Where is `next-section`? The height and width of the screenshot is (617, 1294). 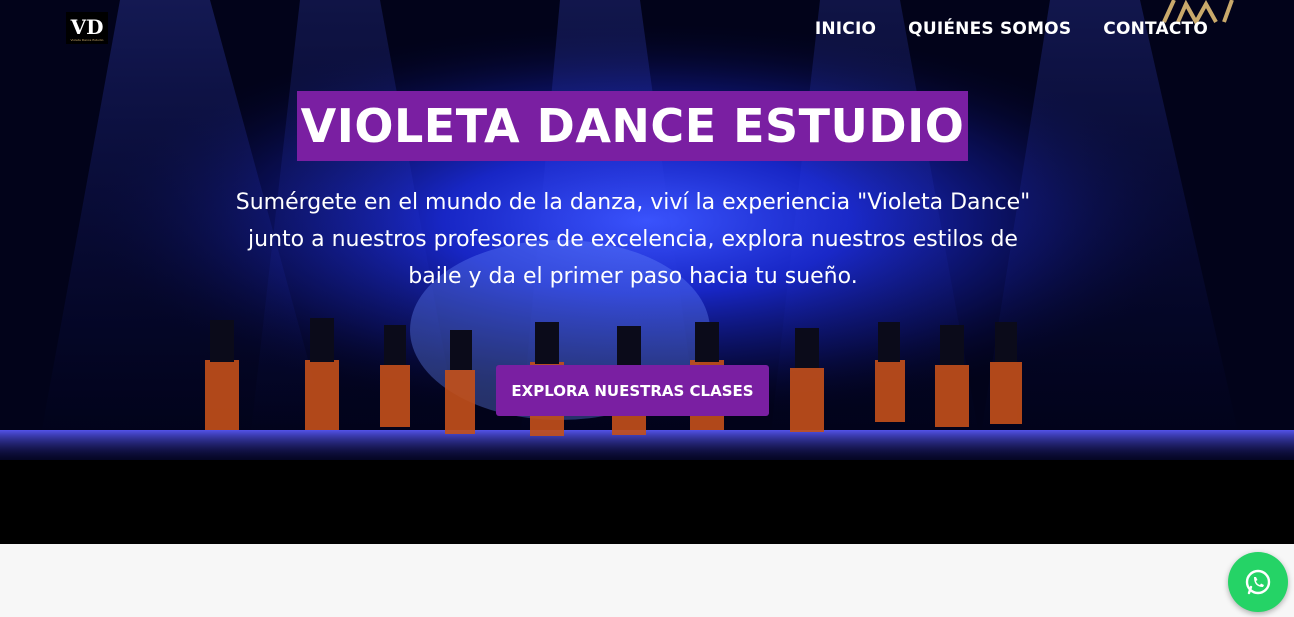
next-section is located at coordinates (647, 580).